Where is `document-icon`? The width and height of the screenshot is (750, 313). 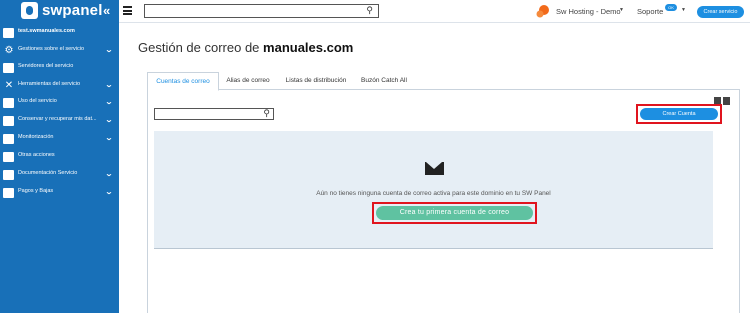 document-icon is located at coordinates (9, 175).